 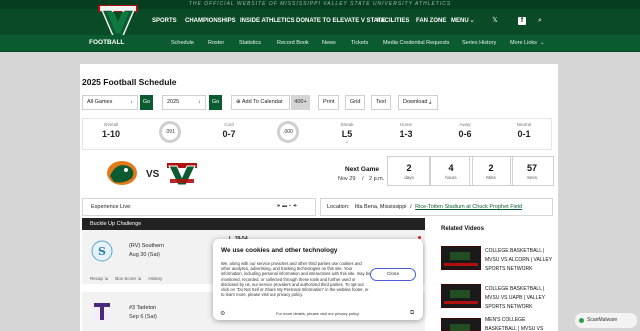 I want to click on location-city: Itta Bena, Mississippi, so click(x=380, y=207).